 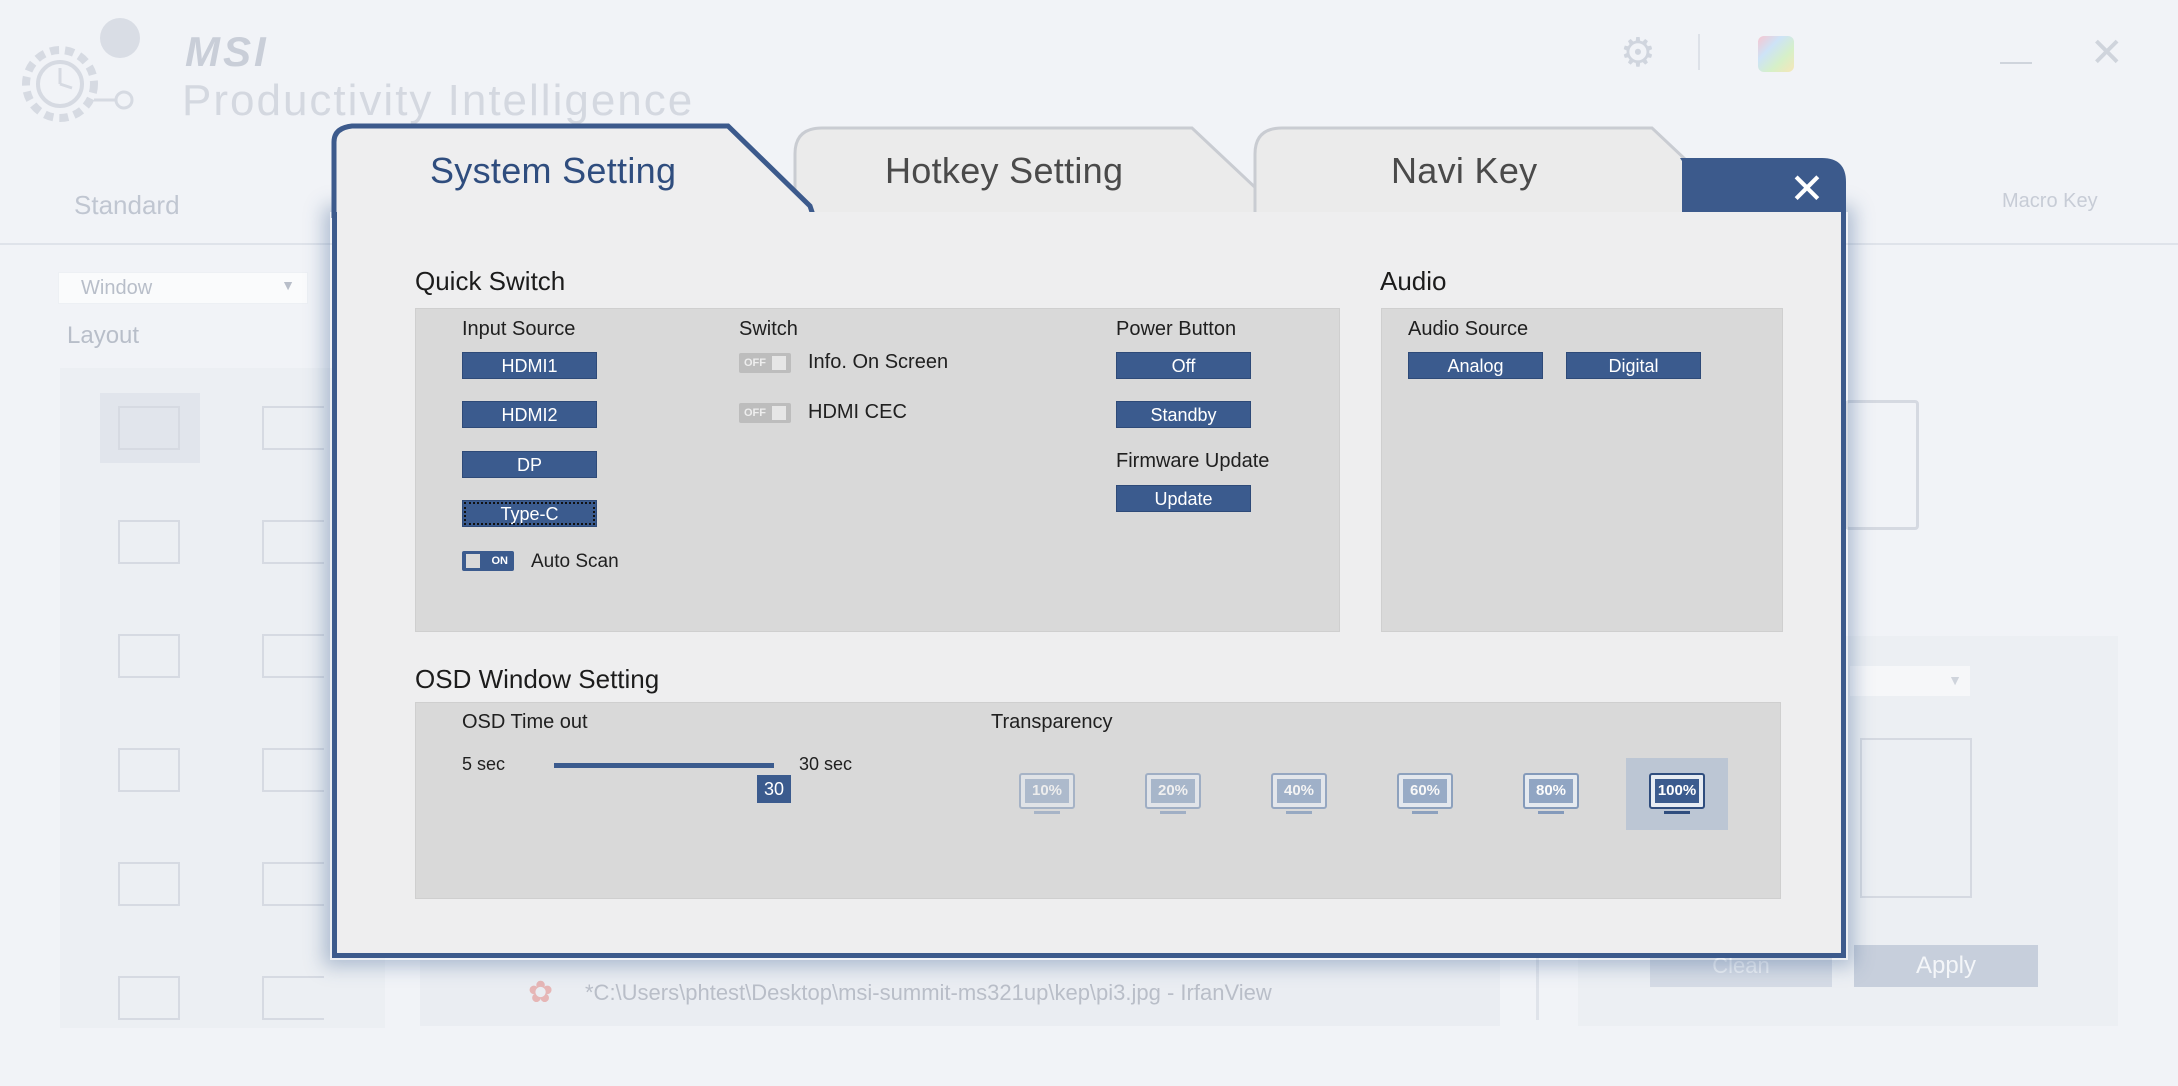 I want to click on tab-navi-key: Navi Key, so click(x=1464, y=171).